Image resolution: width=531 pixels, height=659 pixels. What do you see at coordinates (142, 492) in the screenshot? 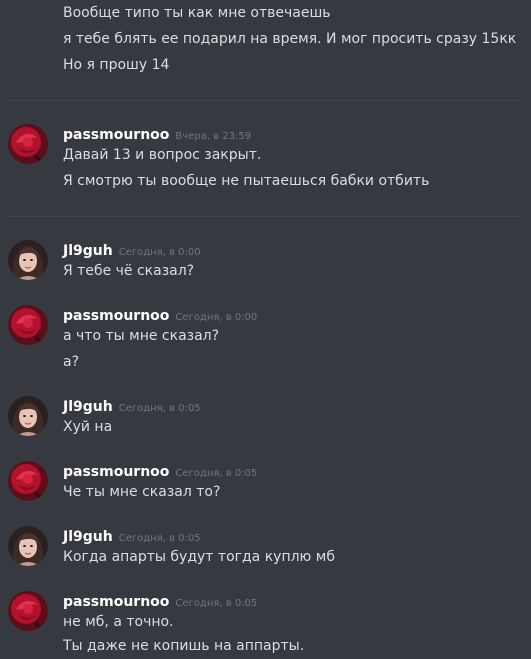
I see `message-text: Че ты мне сказал то?` at bounding box center [142, 492].